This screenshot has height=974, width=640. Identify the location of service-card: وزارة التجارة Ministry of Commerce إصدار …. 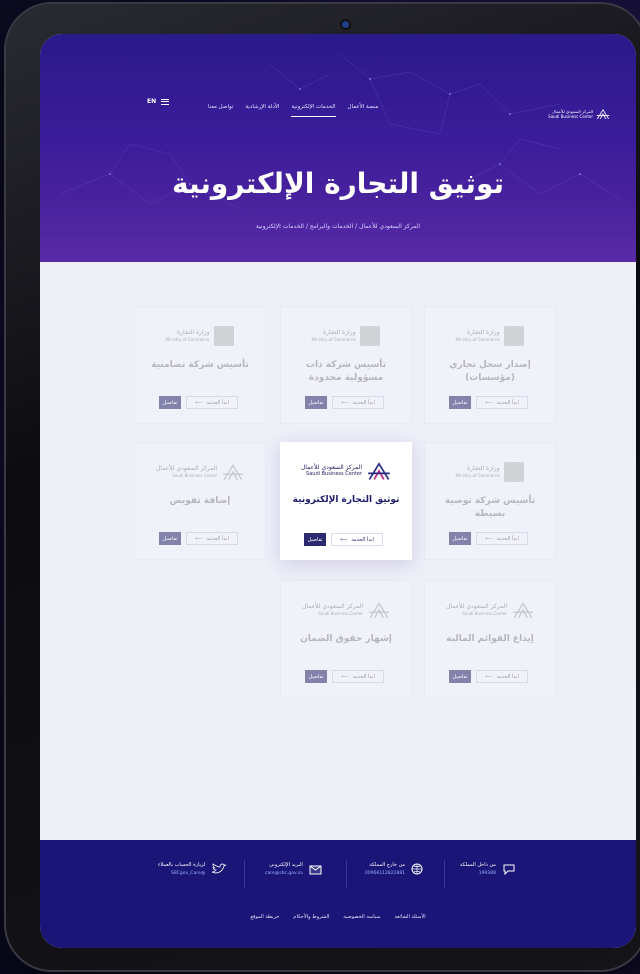
(490, 365).